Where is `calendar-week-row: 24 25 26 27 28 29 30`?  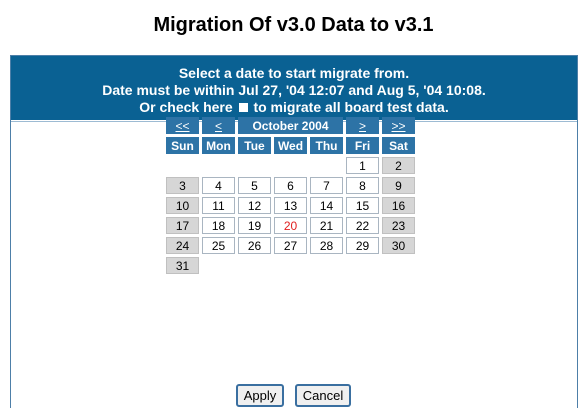
calendar-week-row: 24 25 26 27 28 29 30 is located at coordinates (290, 245).